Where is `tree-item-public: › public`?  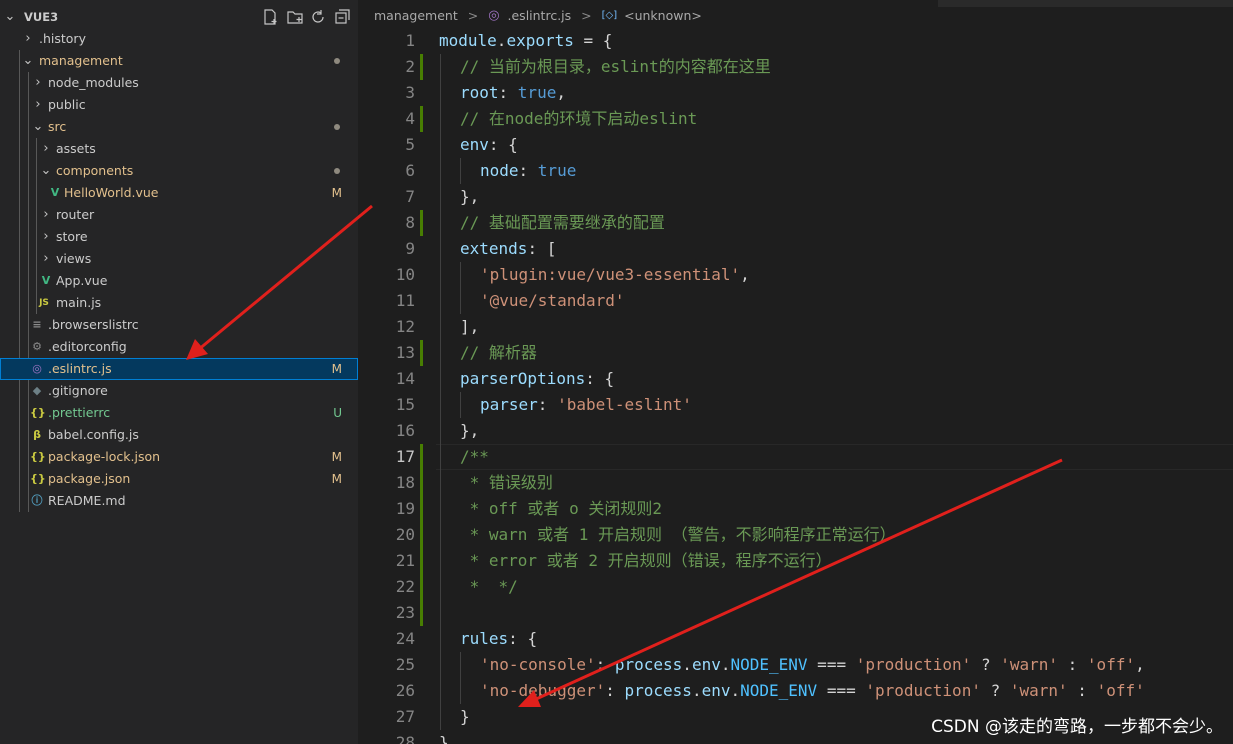
tree-item-public: › public is located at coordinates (179, 105).